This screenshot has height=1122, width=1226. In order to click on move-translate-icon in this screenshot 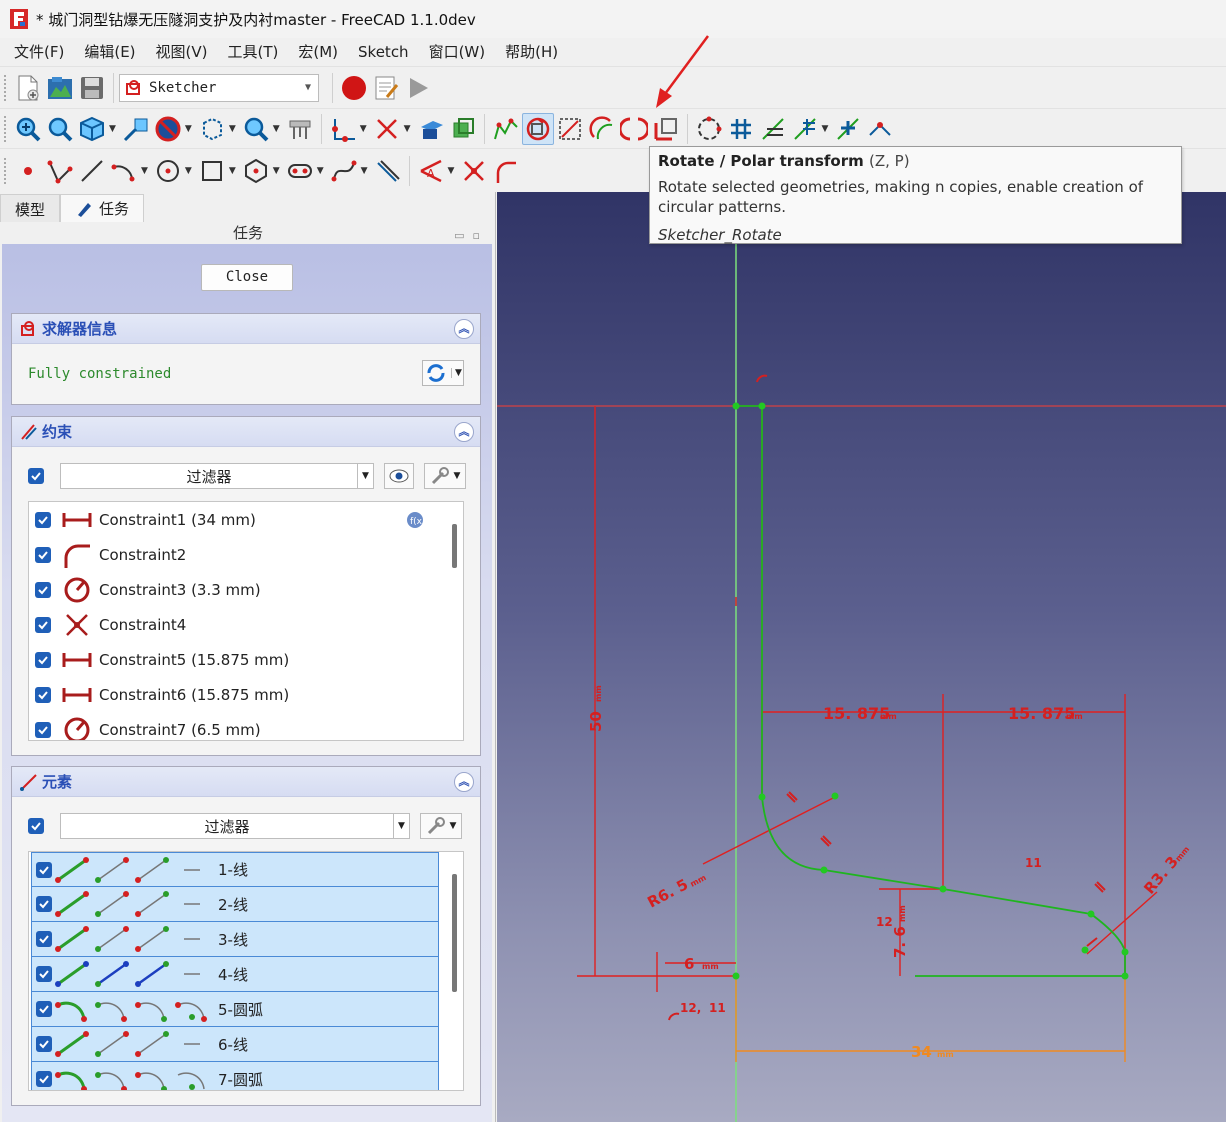, I will do `click(666, 129)`.